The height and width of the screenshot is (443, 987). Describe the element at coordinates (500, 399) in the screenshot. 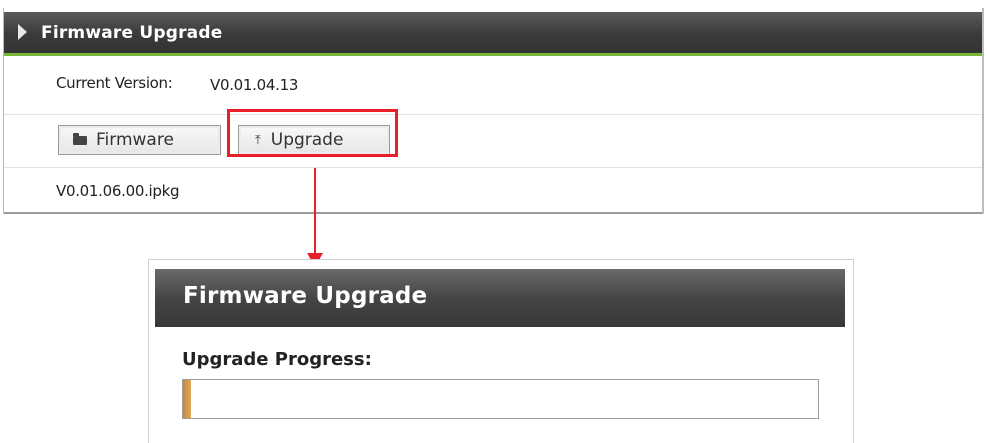

I see `upgrade-progress-bar` at that location.